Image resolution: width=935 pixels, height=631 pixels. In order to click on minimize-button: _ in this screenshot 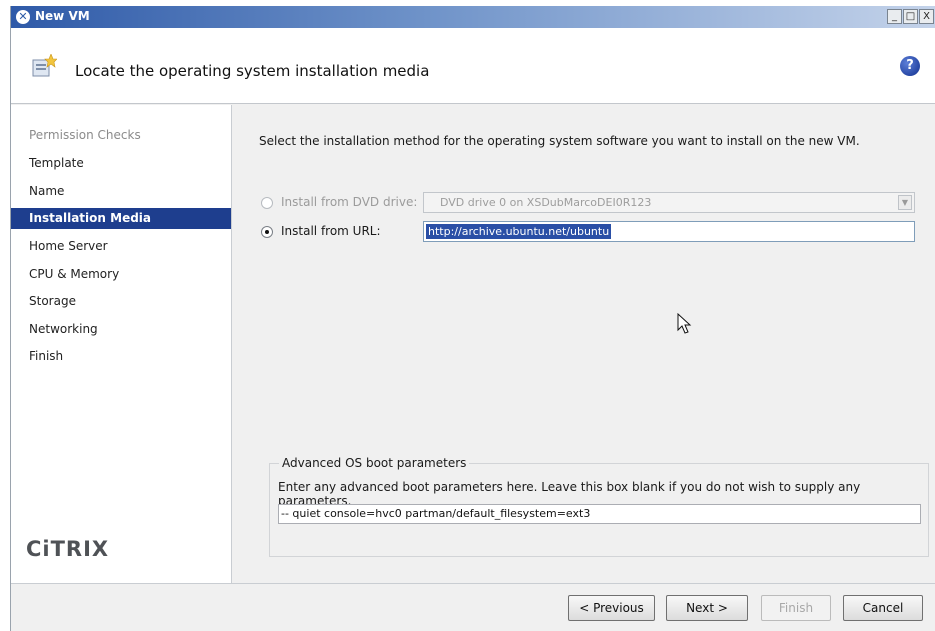, I will do `click(894, 16)`.